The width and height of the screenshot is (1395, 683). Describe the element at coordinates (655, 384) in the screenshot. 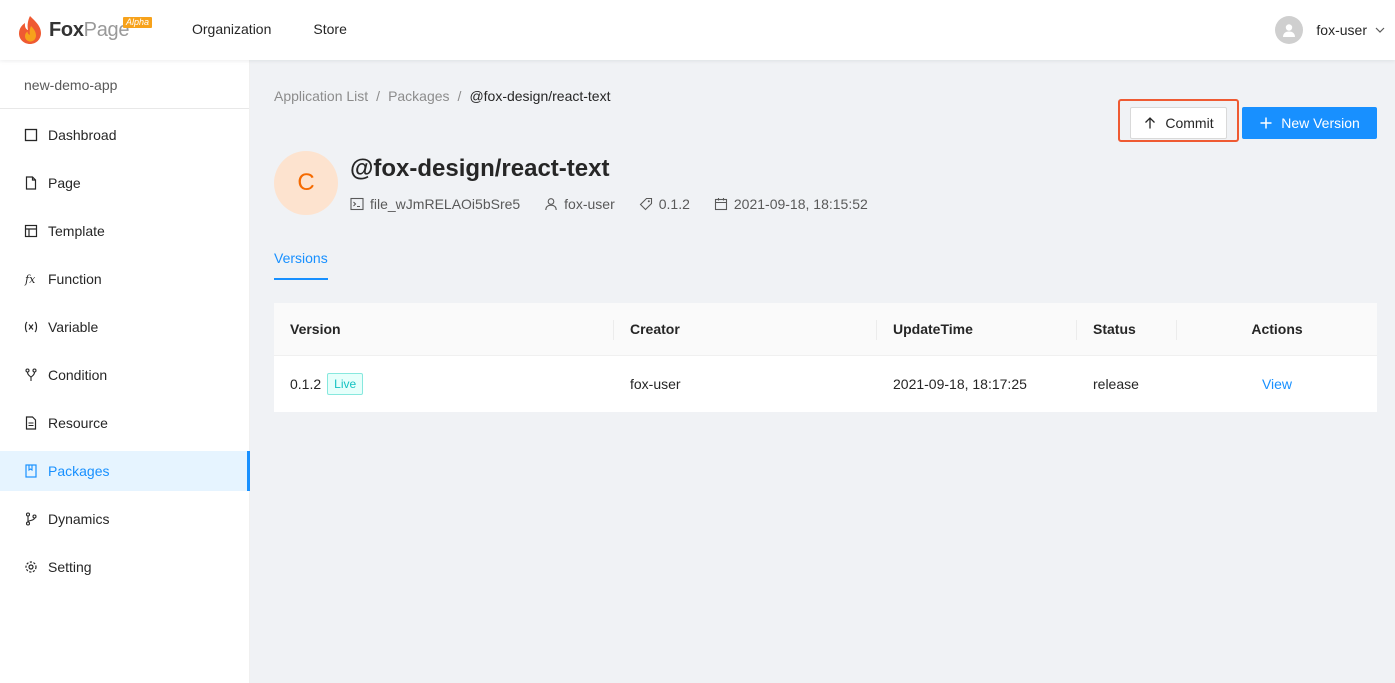

I see `cell-creator: fox-user` at that location.